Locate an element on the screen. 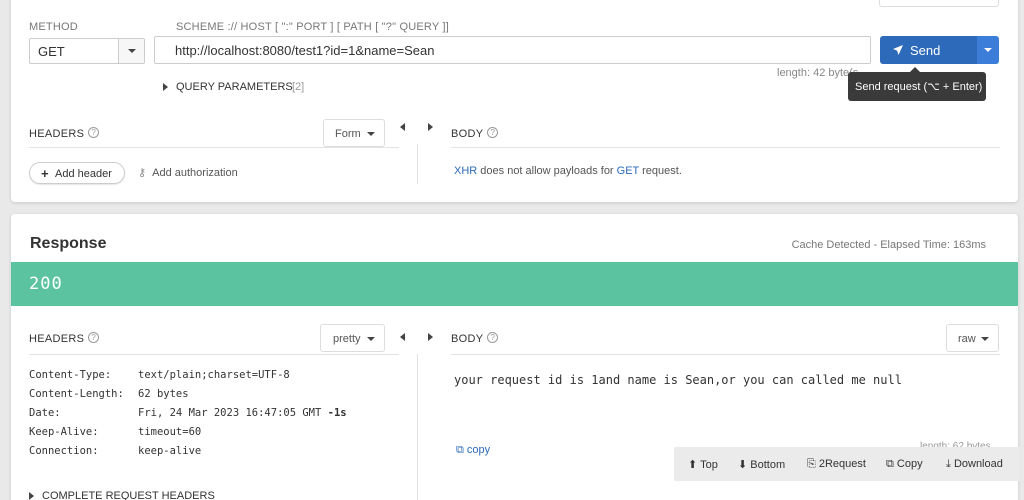 This screenshot has height=500, width=1024. request-headers-label: HEADERS is located at coordinates (57, 134).